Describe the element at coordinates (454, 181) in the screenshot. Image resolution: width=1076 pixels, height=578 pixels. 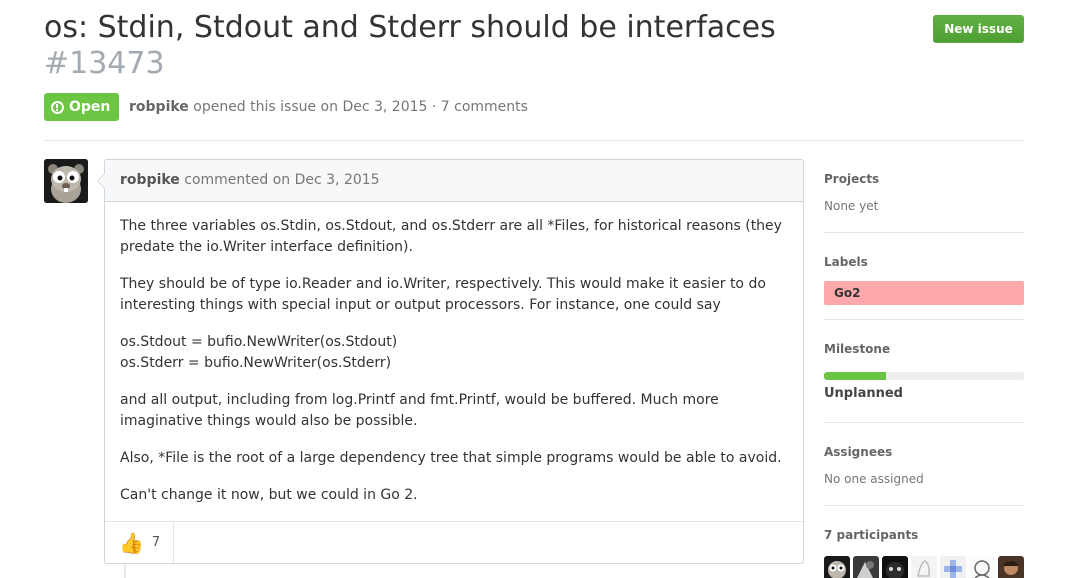
I see `comment-header: robpike commented on Dec 3, 2015` at that location.